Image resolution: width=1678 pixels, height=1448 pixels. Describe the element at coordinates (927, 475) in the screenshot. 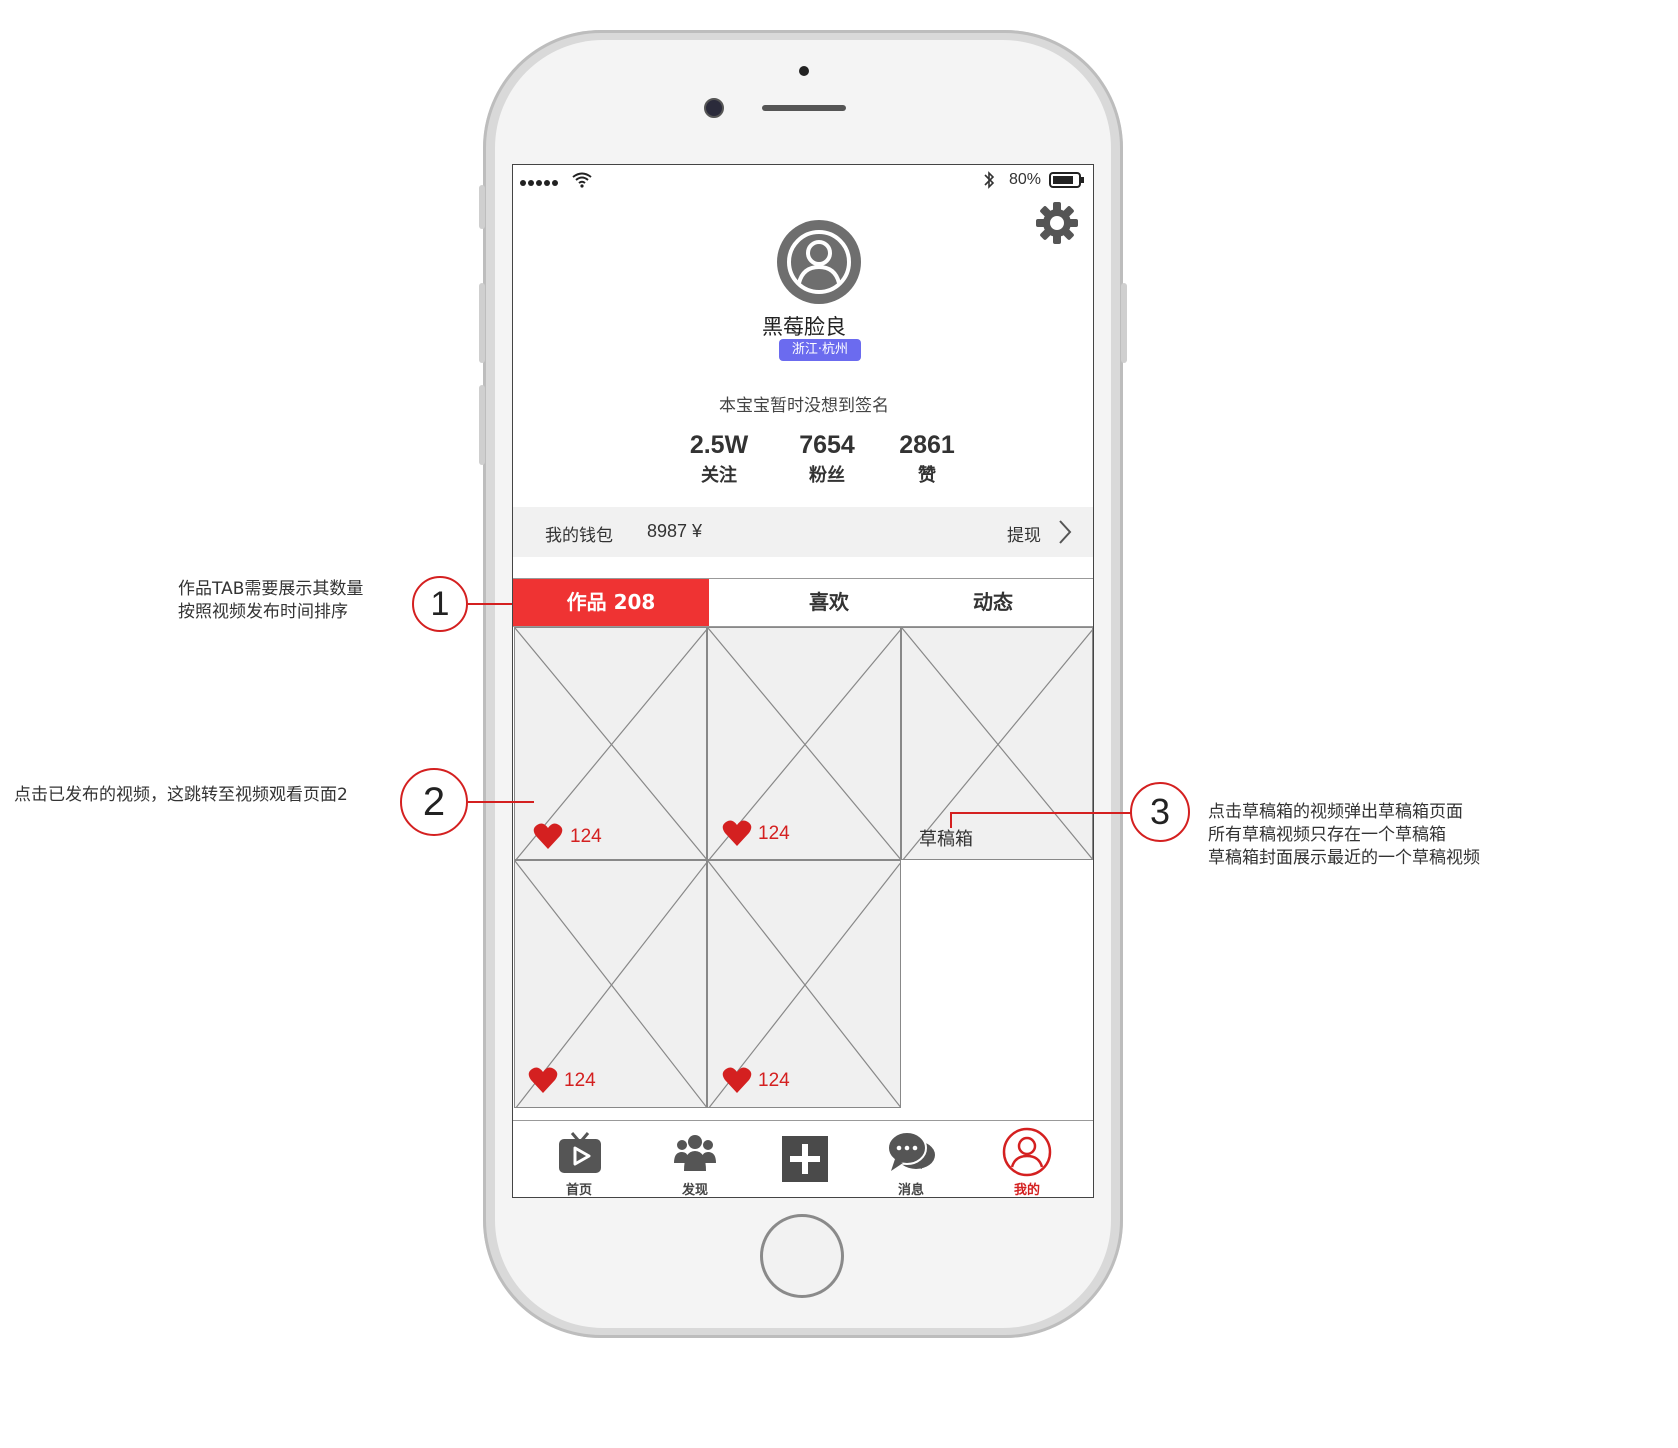

I see `stat-likes-label: 赞` at that location.